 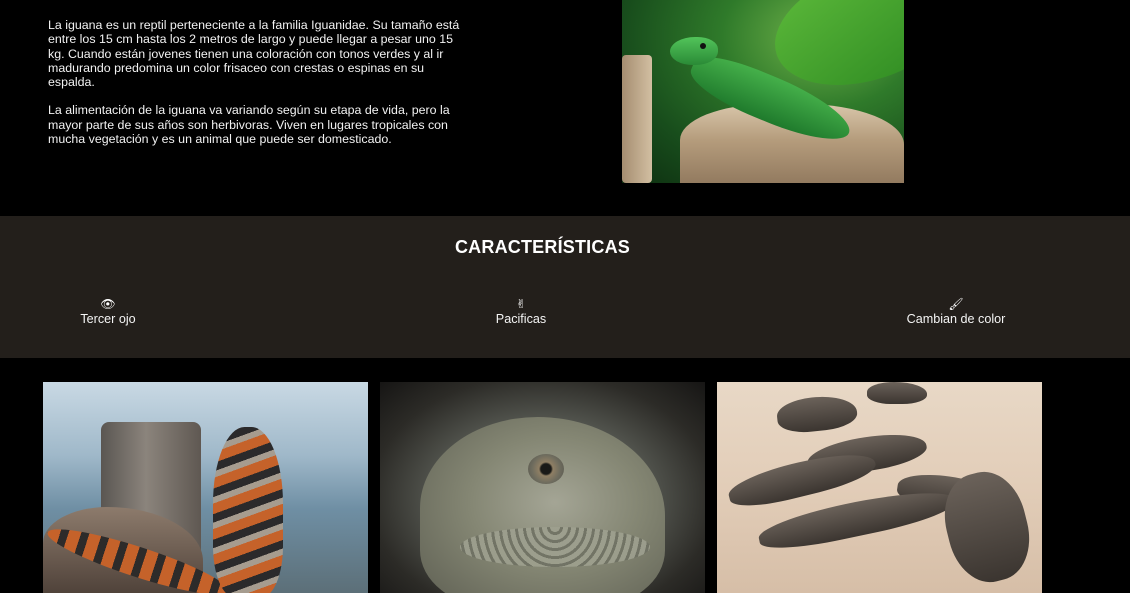 What do you see at coordinates (956, 319) in the screenshot?
I see `feature-label: Cambian de color` at bounding box center [956, 319].